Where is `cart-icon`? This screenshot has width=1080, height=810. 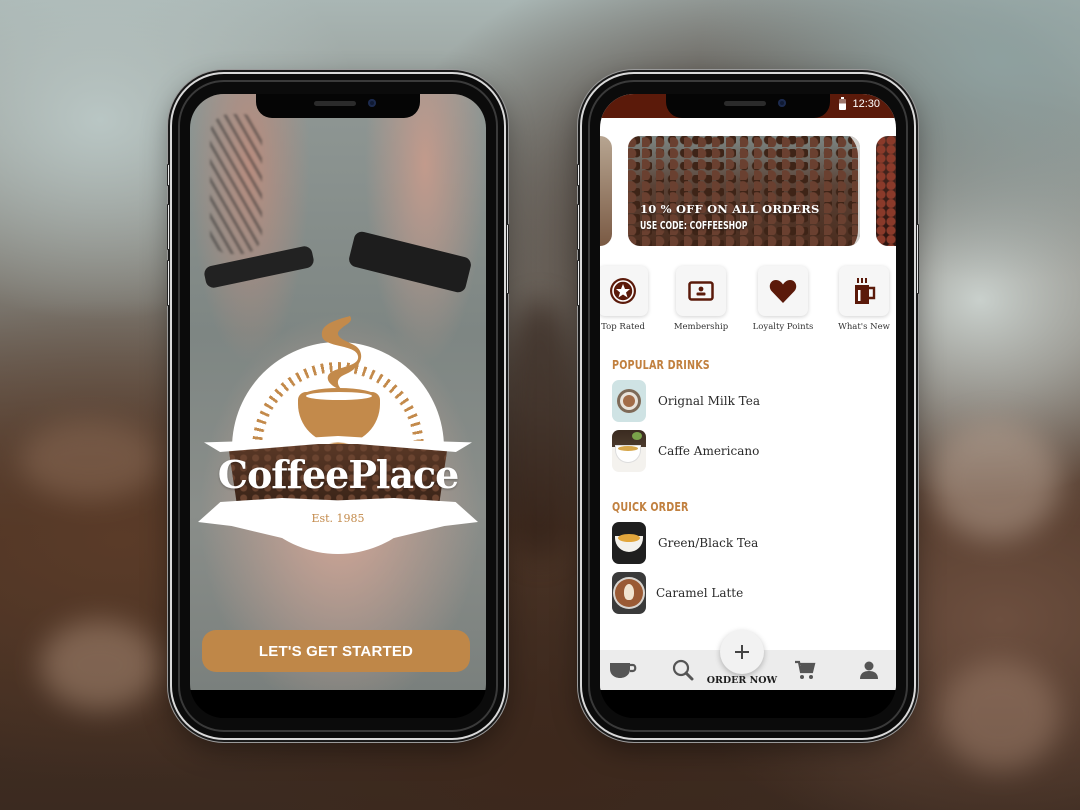
cart-icon is located at coordinates (805, 669).